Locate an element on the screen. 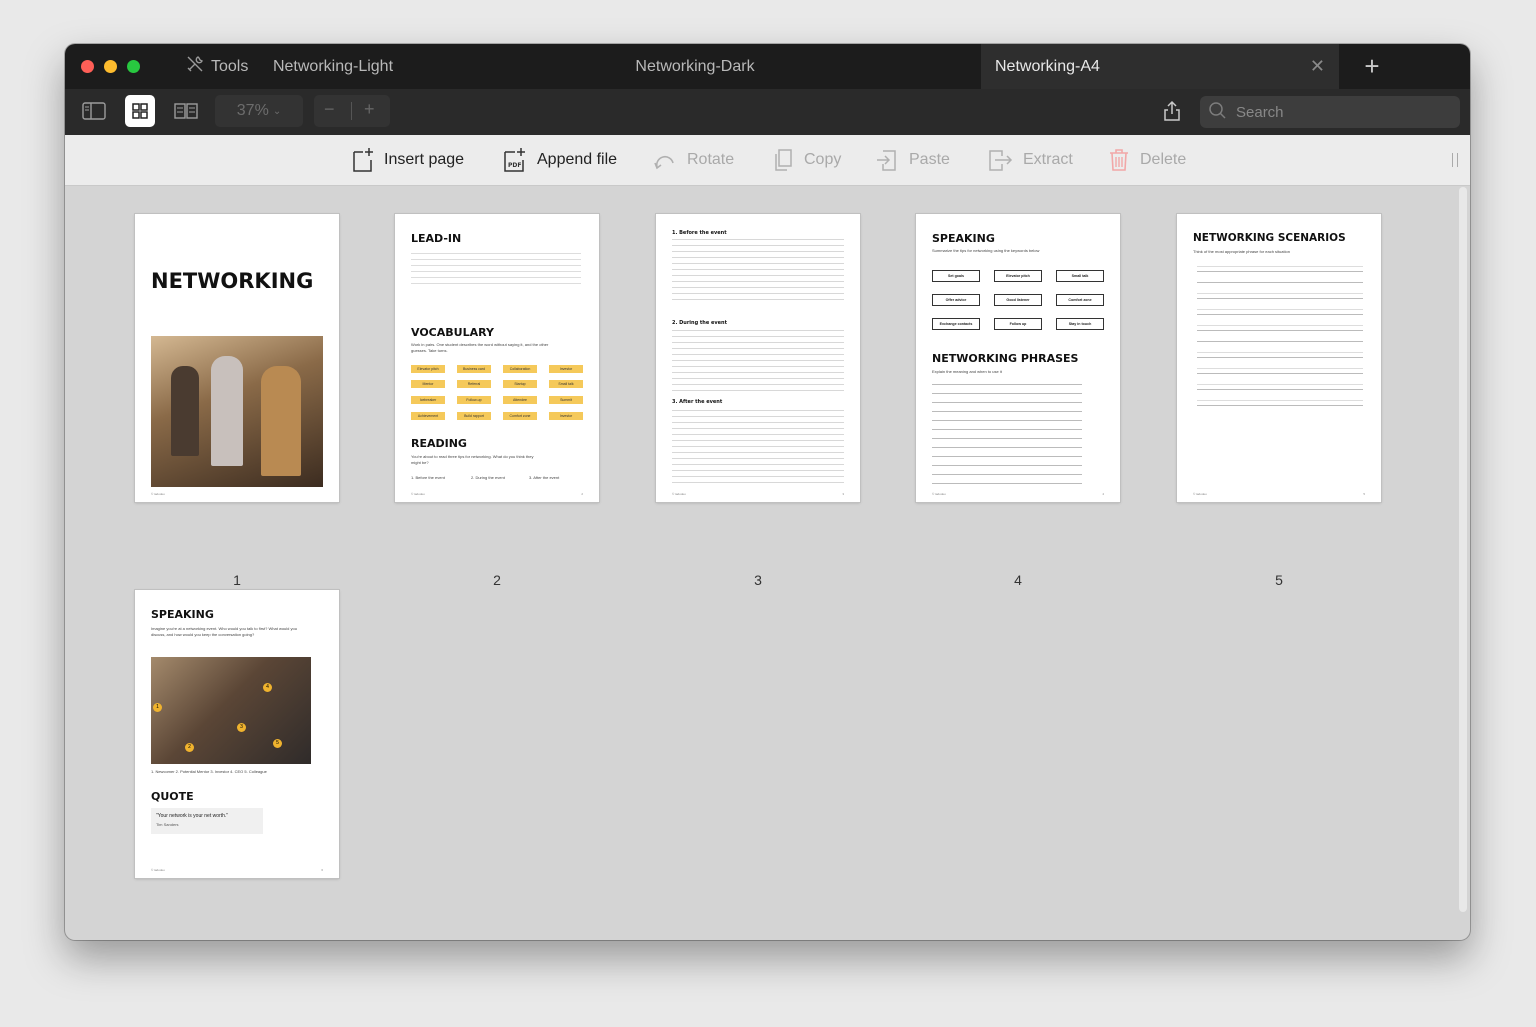 Image resolution: width=1536 pixels, height=1027 pixels. page-number: 2 is located at coordinates (497, 580).